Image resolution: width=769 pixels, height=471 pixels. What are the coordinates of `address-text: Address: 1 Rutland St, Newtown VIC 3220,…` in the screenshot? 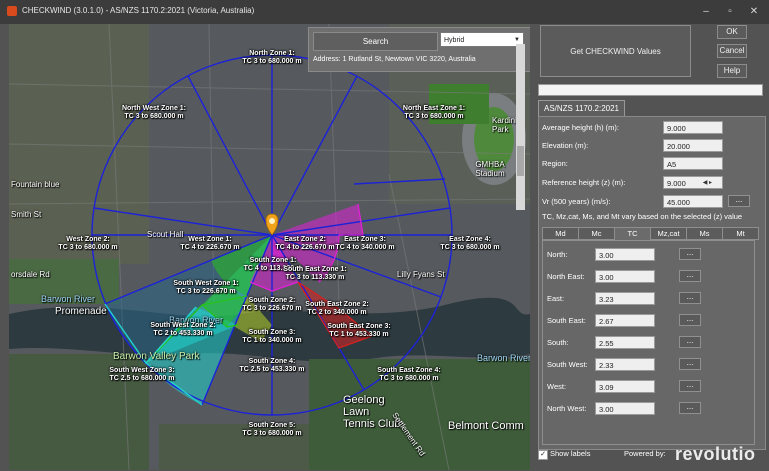 It's located at (394, 59).